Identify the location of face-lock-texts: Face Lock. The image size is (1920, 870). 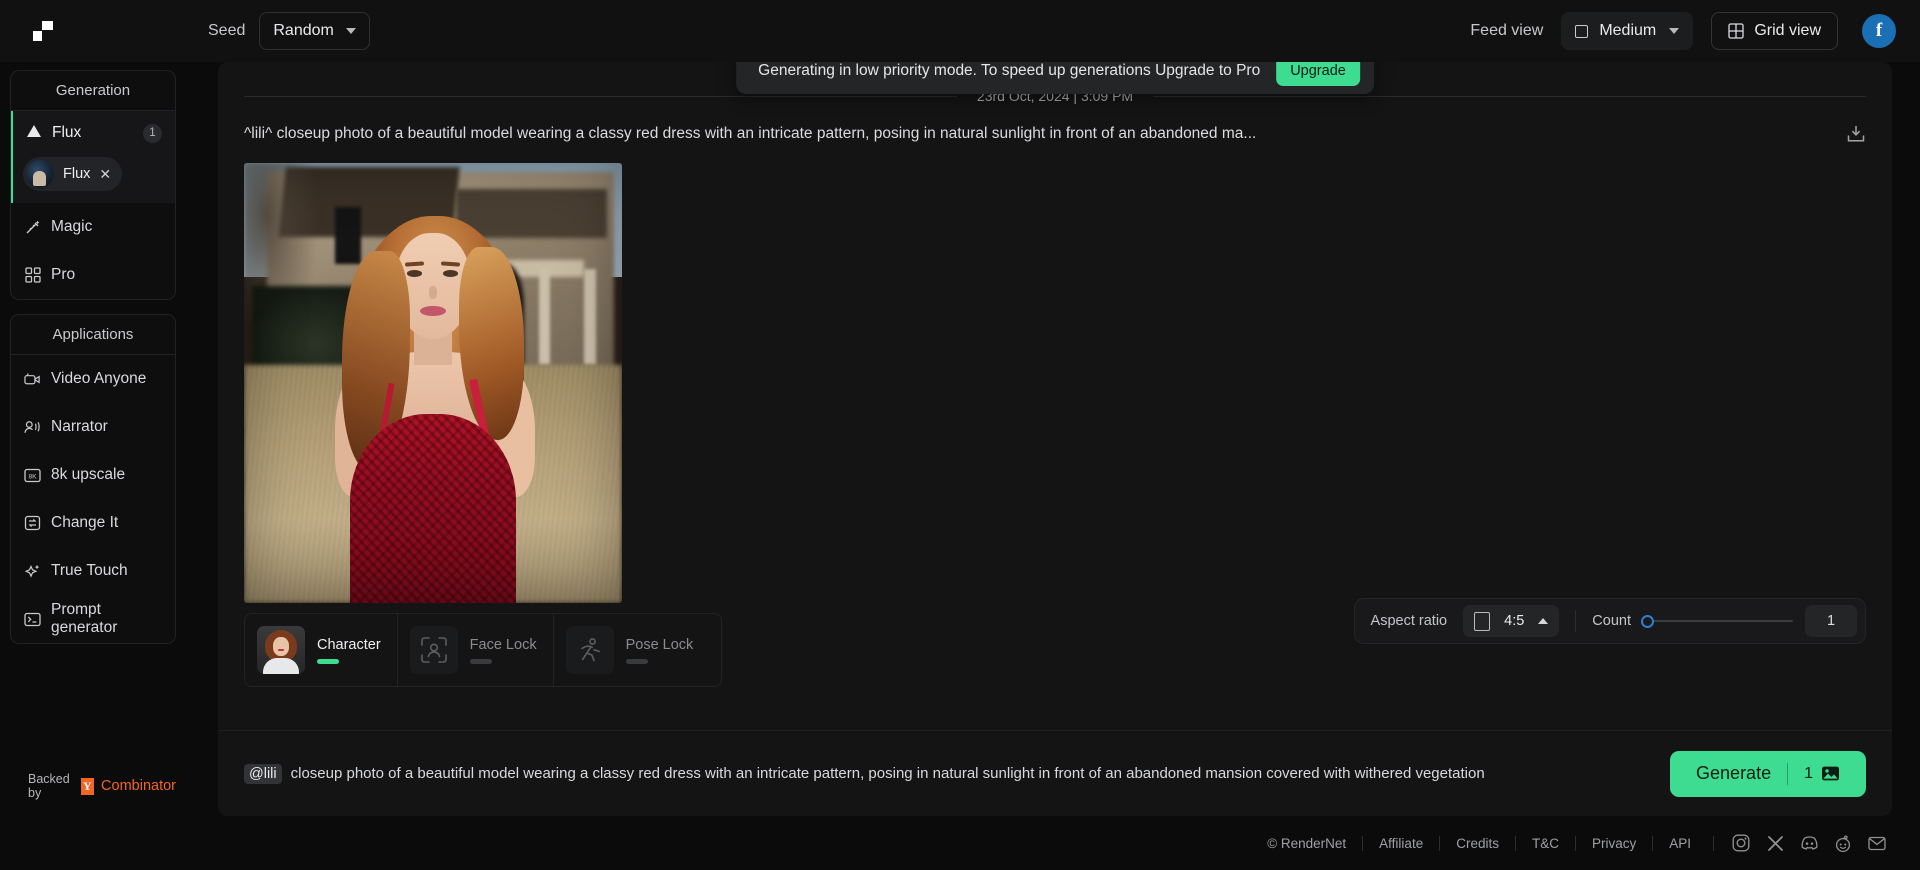
(503, 650).